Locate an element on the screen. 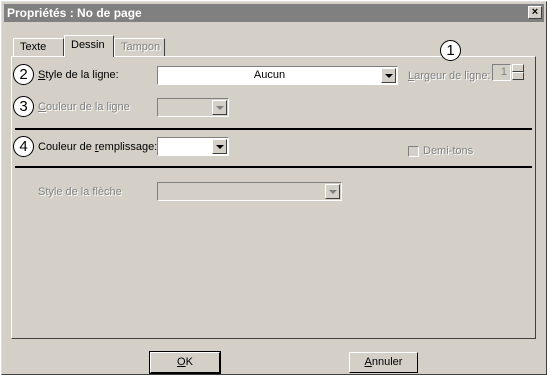 This screenshot has height=378, width=550. line-style-value: Aucun is located at coordinates (269, 75).